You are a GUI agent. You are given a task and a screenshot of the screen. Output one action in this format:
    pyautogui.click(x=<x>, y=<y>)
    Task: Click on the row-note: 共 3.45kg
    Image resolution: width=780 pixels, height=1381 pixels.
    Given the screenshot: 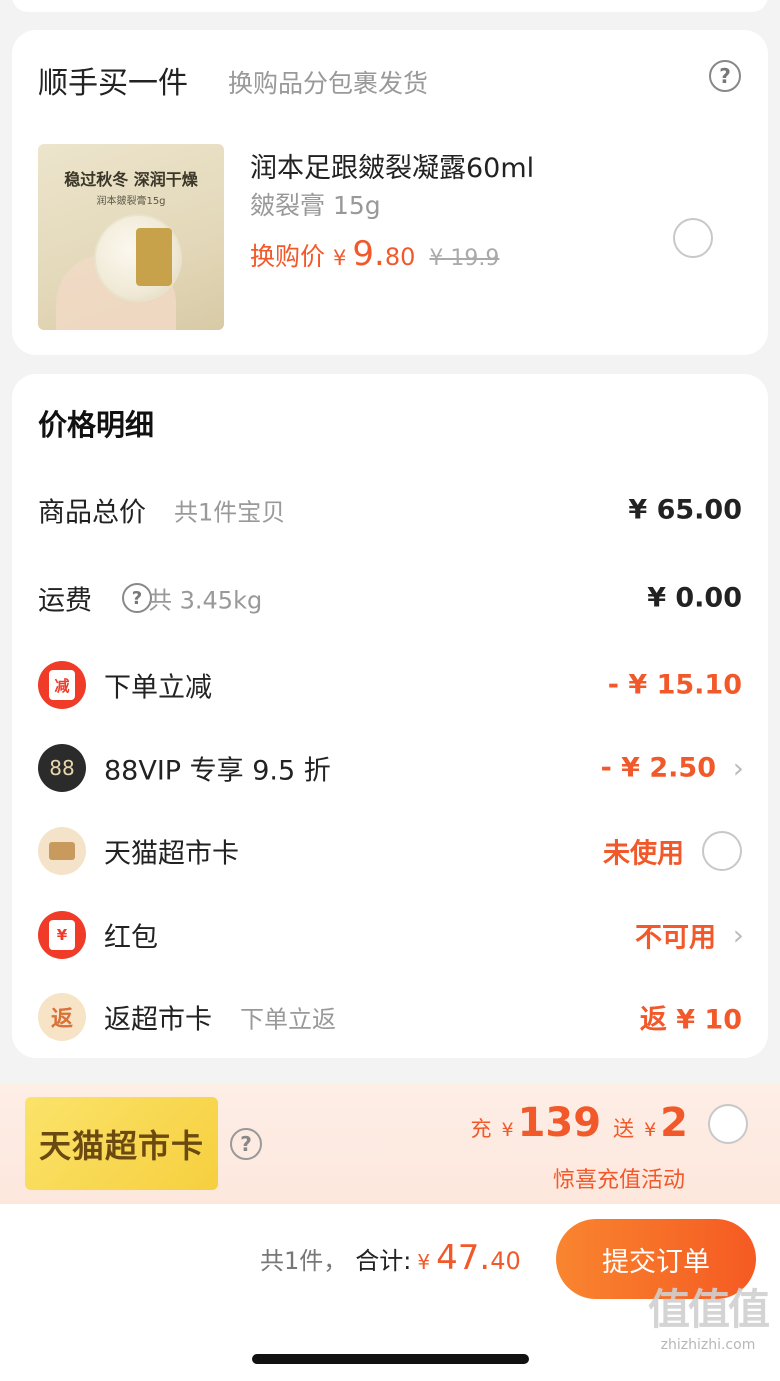 What is the action you would take?
    pyautogui.click(x=205, y=600)
    